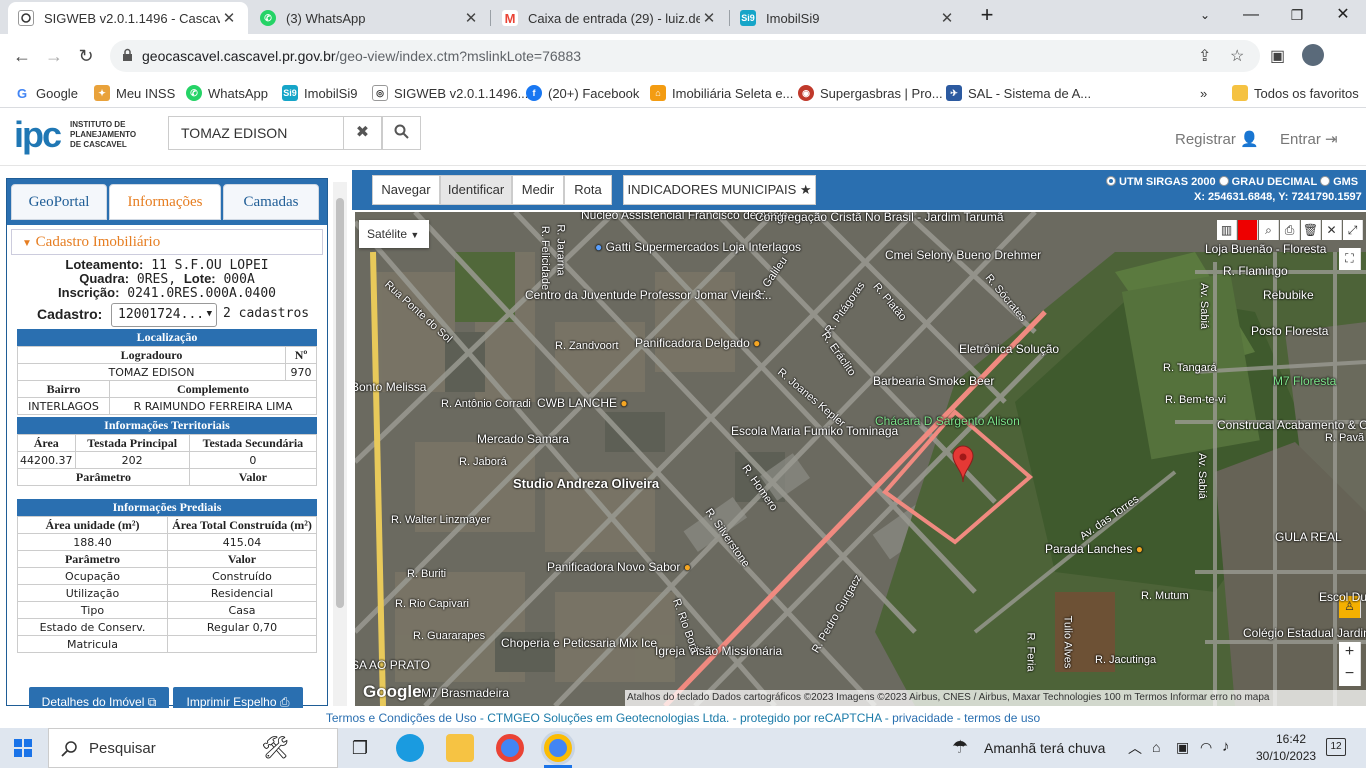 This screenshot has width=1366, height=768. What do you see at coordinates (1269, 230) in the screenshot?
I see `zoom-search-icon: ⌕` at bounding box center [1269, 230].